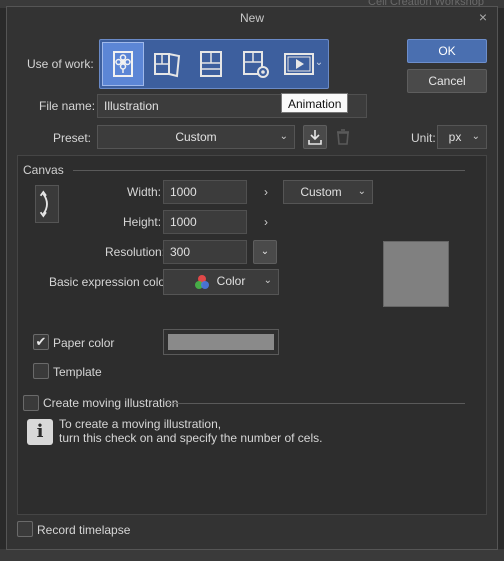 Image resolution: width=504 pixels, height=561 pixels. Describe the element at coordinates (416, 274) in the screenshot. I see `canvas-preview` at that location.